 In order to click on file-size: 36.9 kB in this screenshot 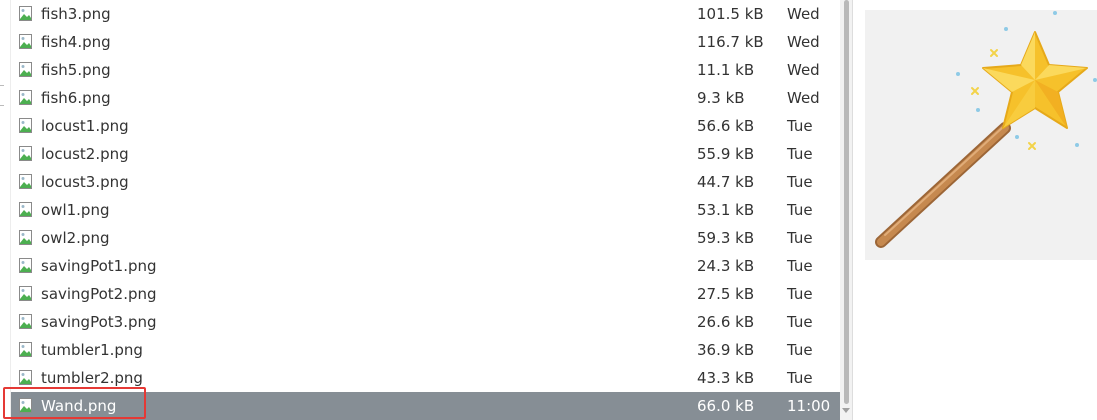, I will do `click(726, 350)`.